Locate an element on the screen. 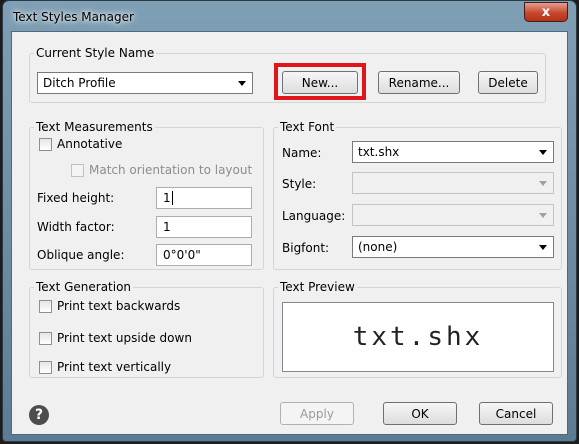 The height and width of the screenshot is (444, 579). font-name-value: txt.shx is located at coordinates (379, 152).